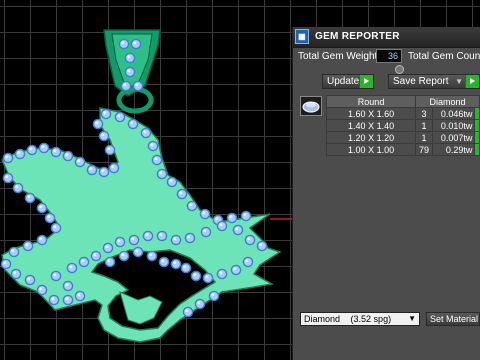 The width and height of the screenshot is (480, 360). I want to click on gem-thumbnail, so click(311, 106).